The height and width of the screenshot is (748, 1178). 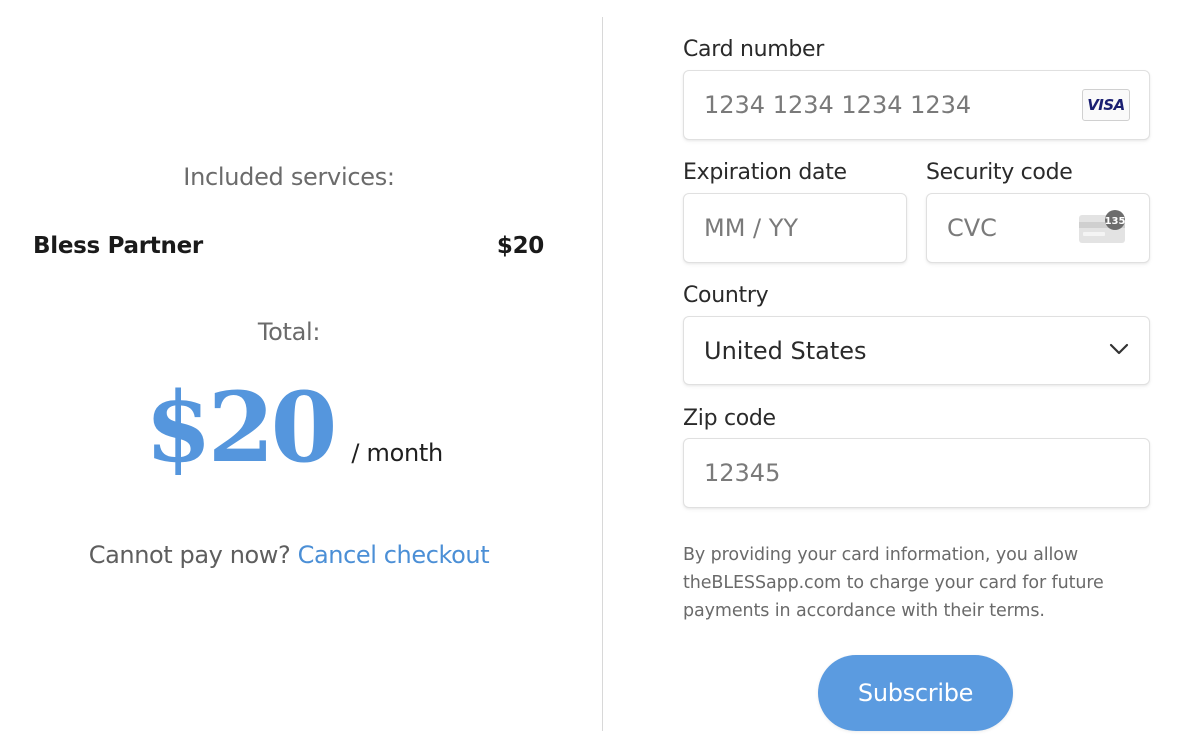 I want to click on cancel-checkout-link: Cancel checkout, so click(x=394, y=555).